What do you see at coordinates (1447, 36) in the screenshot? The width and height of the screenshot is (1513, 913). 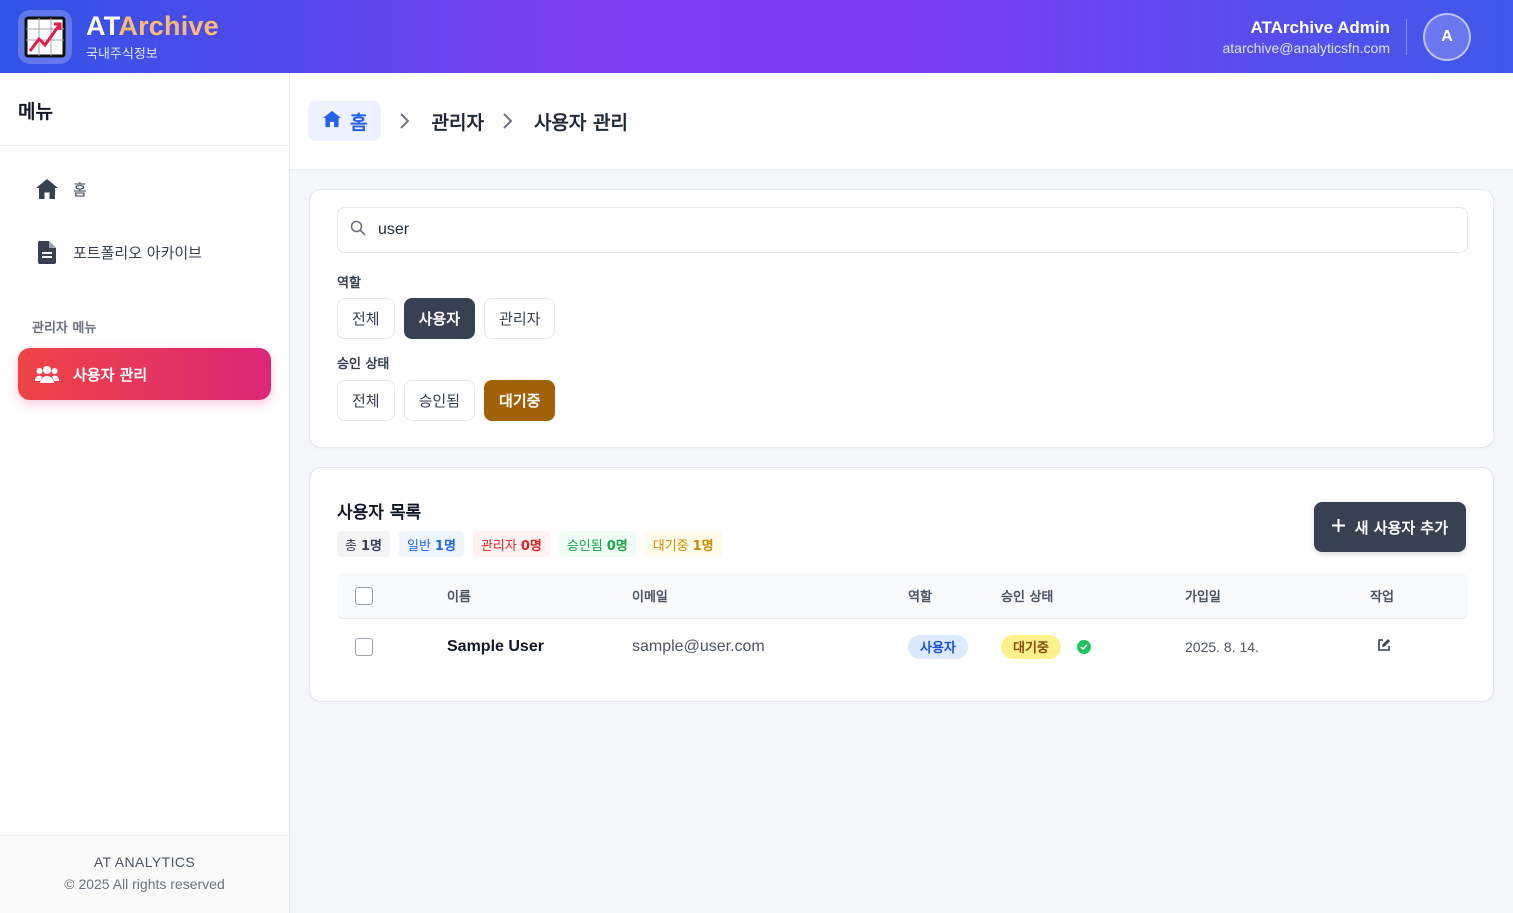 I see `avatar: A` at bounding box center [1447, 36].